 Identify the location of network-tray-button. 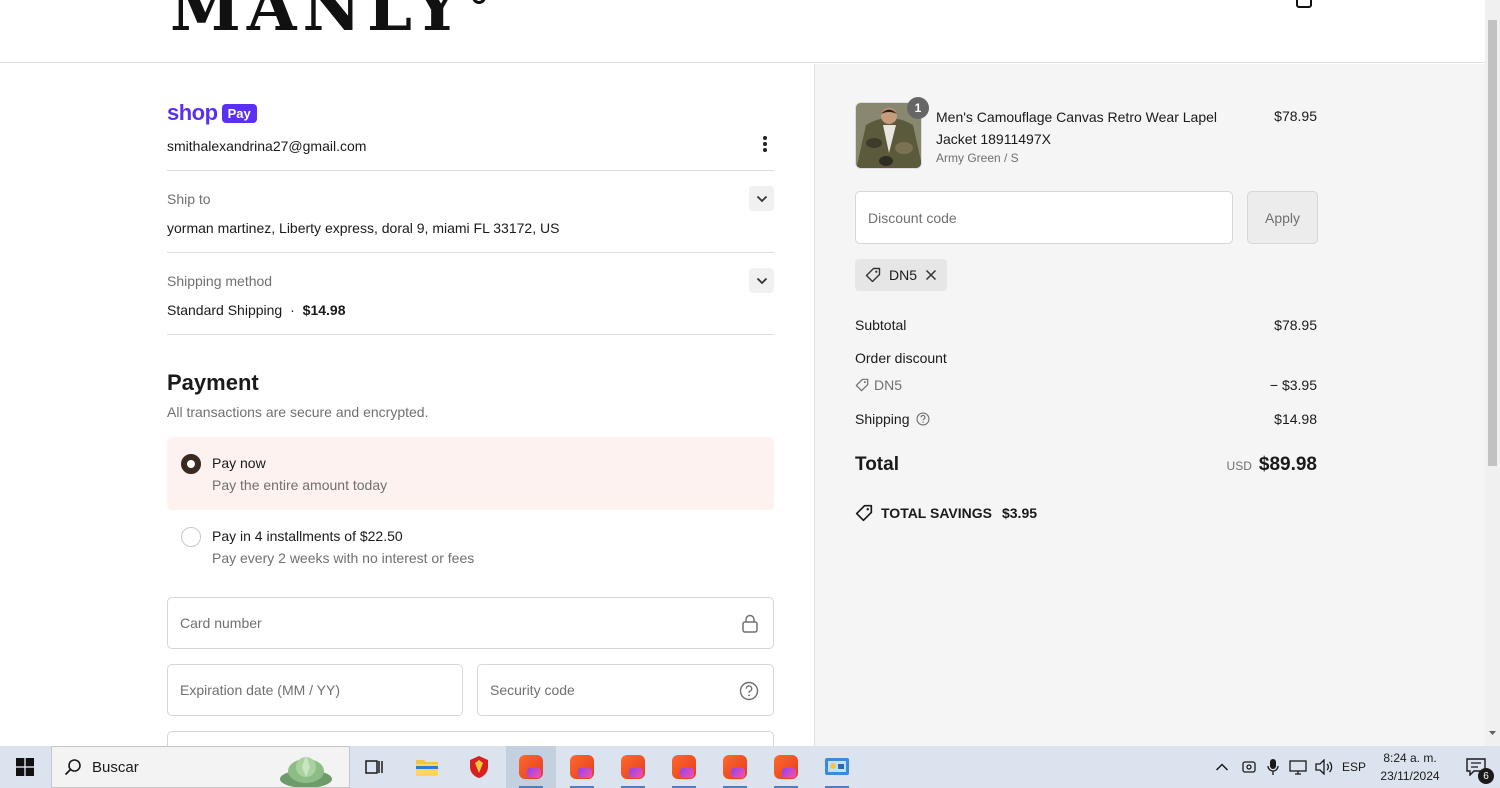
(1298, 767).